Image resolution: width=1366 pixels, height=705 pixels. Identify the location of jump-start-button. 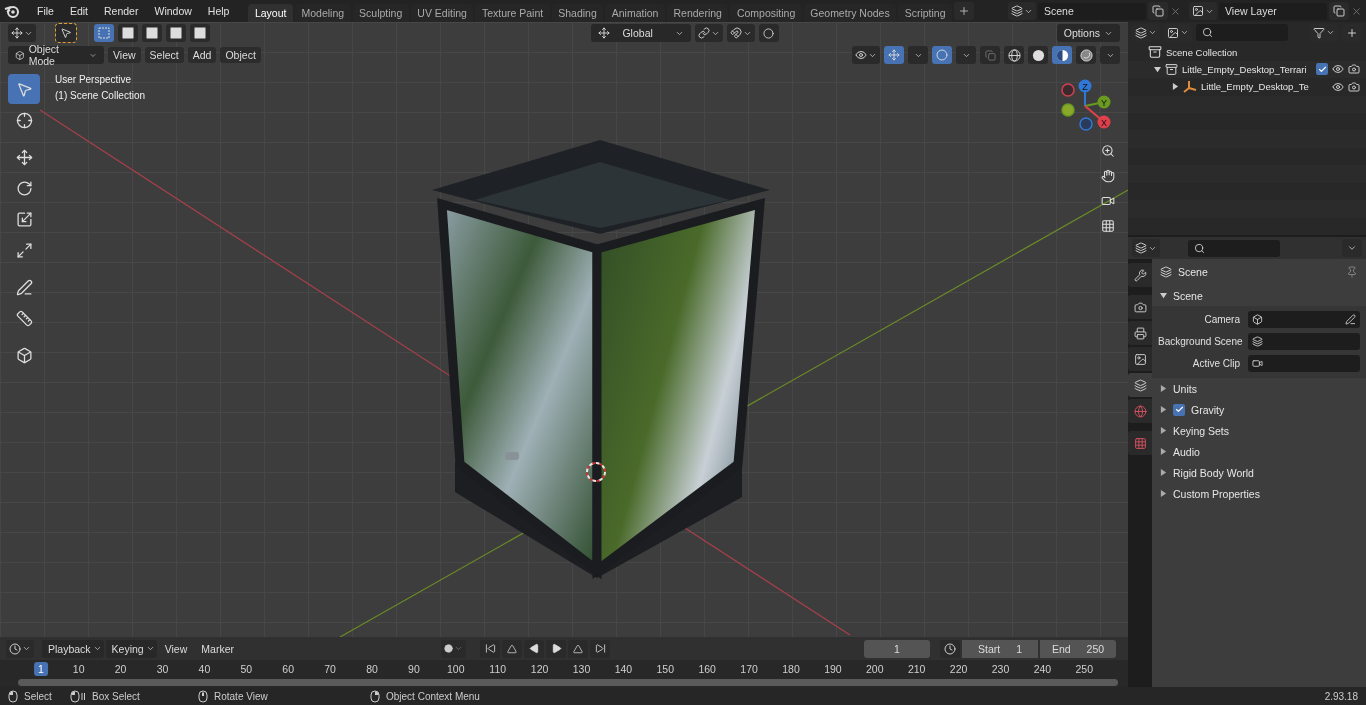
(490, 648).